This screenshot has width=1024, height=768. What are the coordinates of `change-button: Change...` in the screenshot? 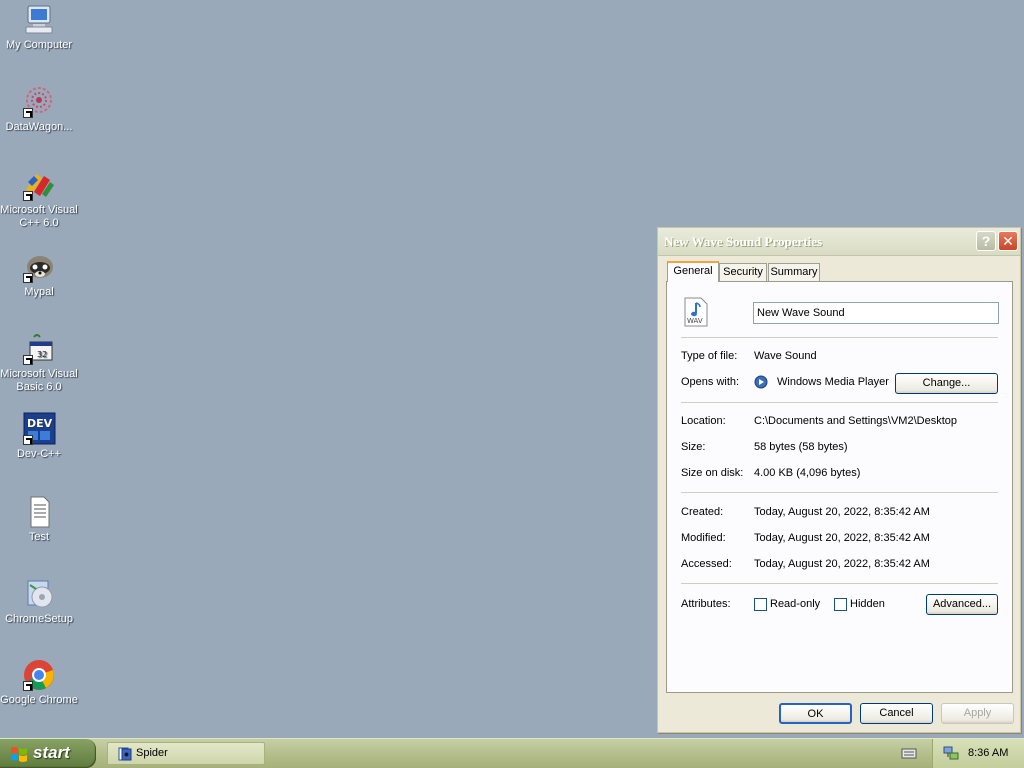 It's located at (946, 383).